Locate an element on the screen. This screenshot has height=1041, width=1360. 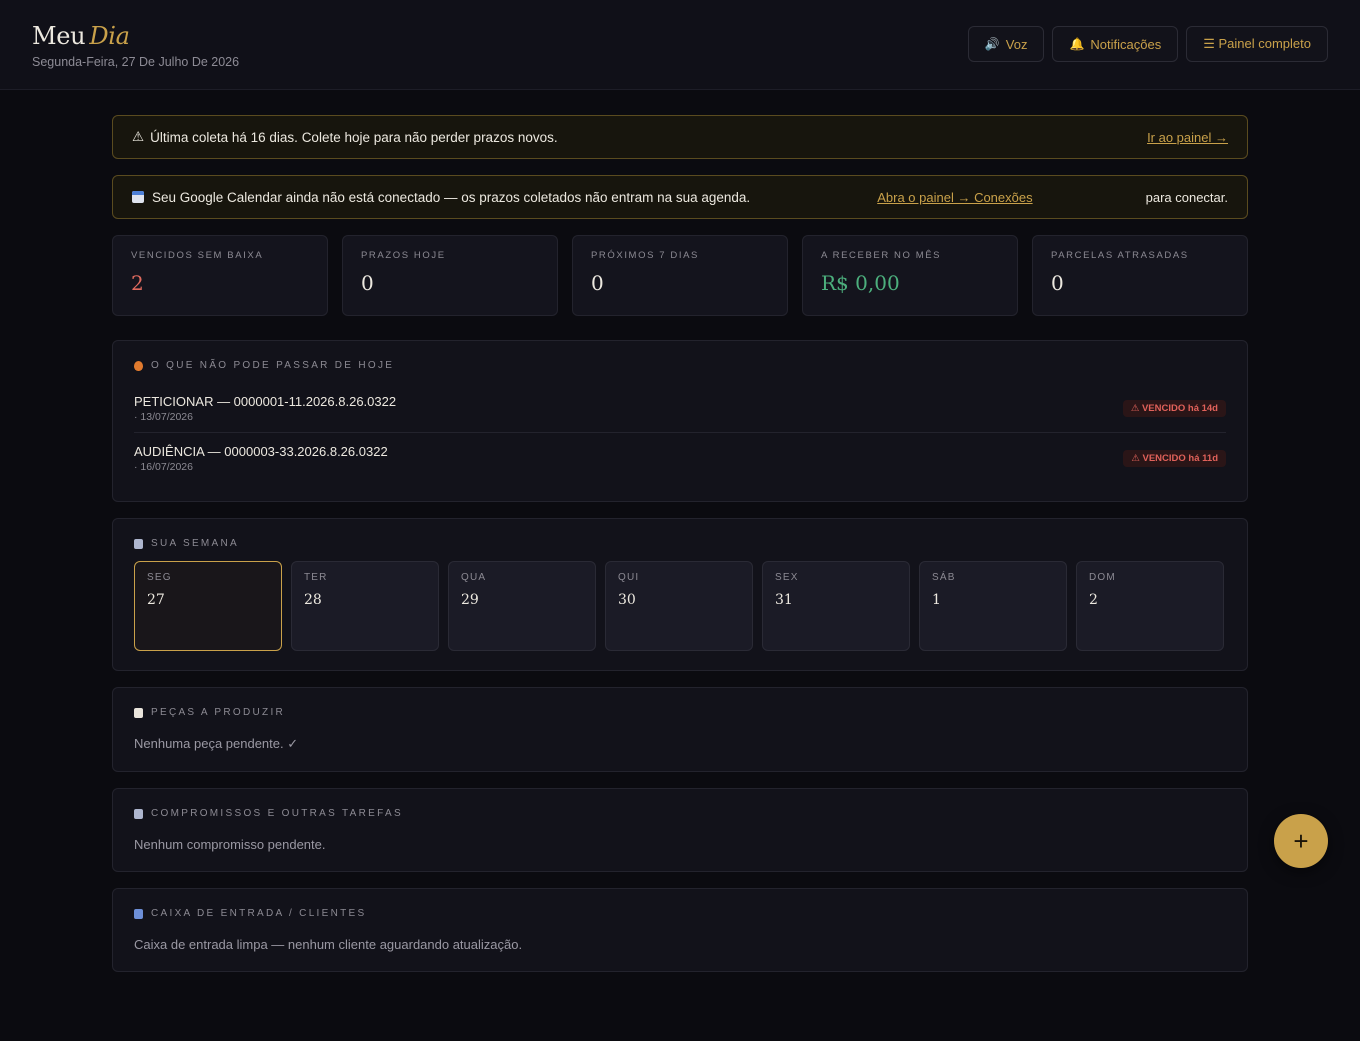
voice-button: 🔊 Voz is located at coordinates (1006, 44).